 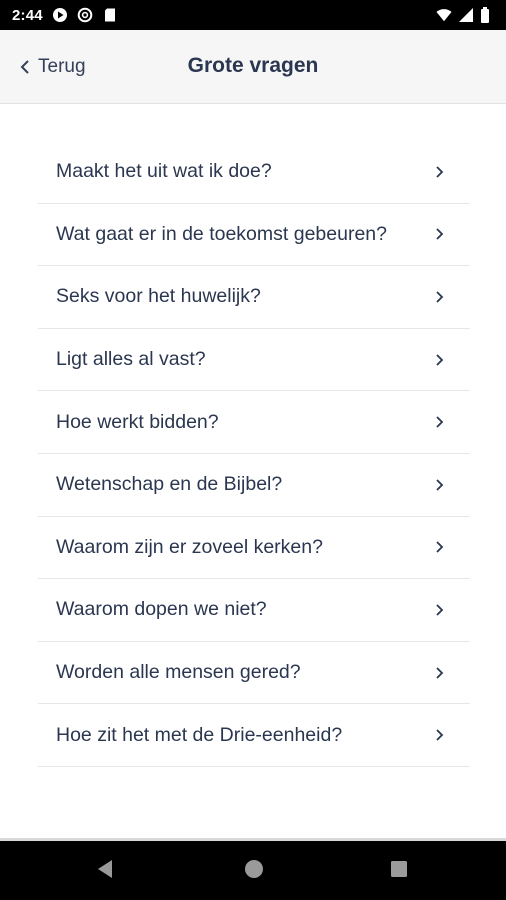 What do you see at coordinates (254, 360) in the screenshot?
I see `list-item: Ligt alles al vast?` at bounding box center [254, 360].